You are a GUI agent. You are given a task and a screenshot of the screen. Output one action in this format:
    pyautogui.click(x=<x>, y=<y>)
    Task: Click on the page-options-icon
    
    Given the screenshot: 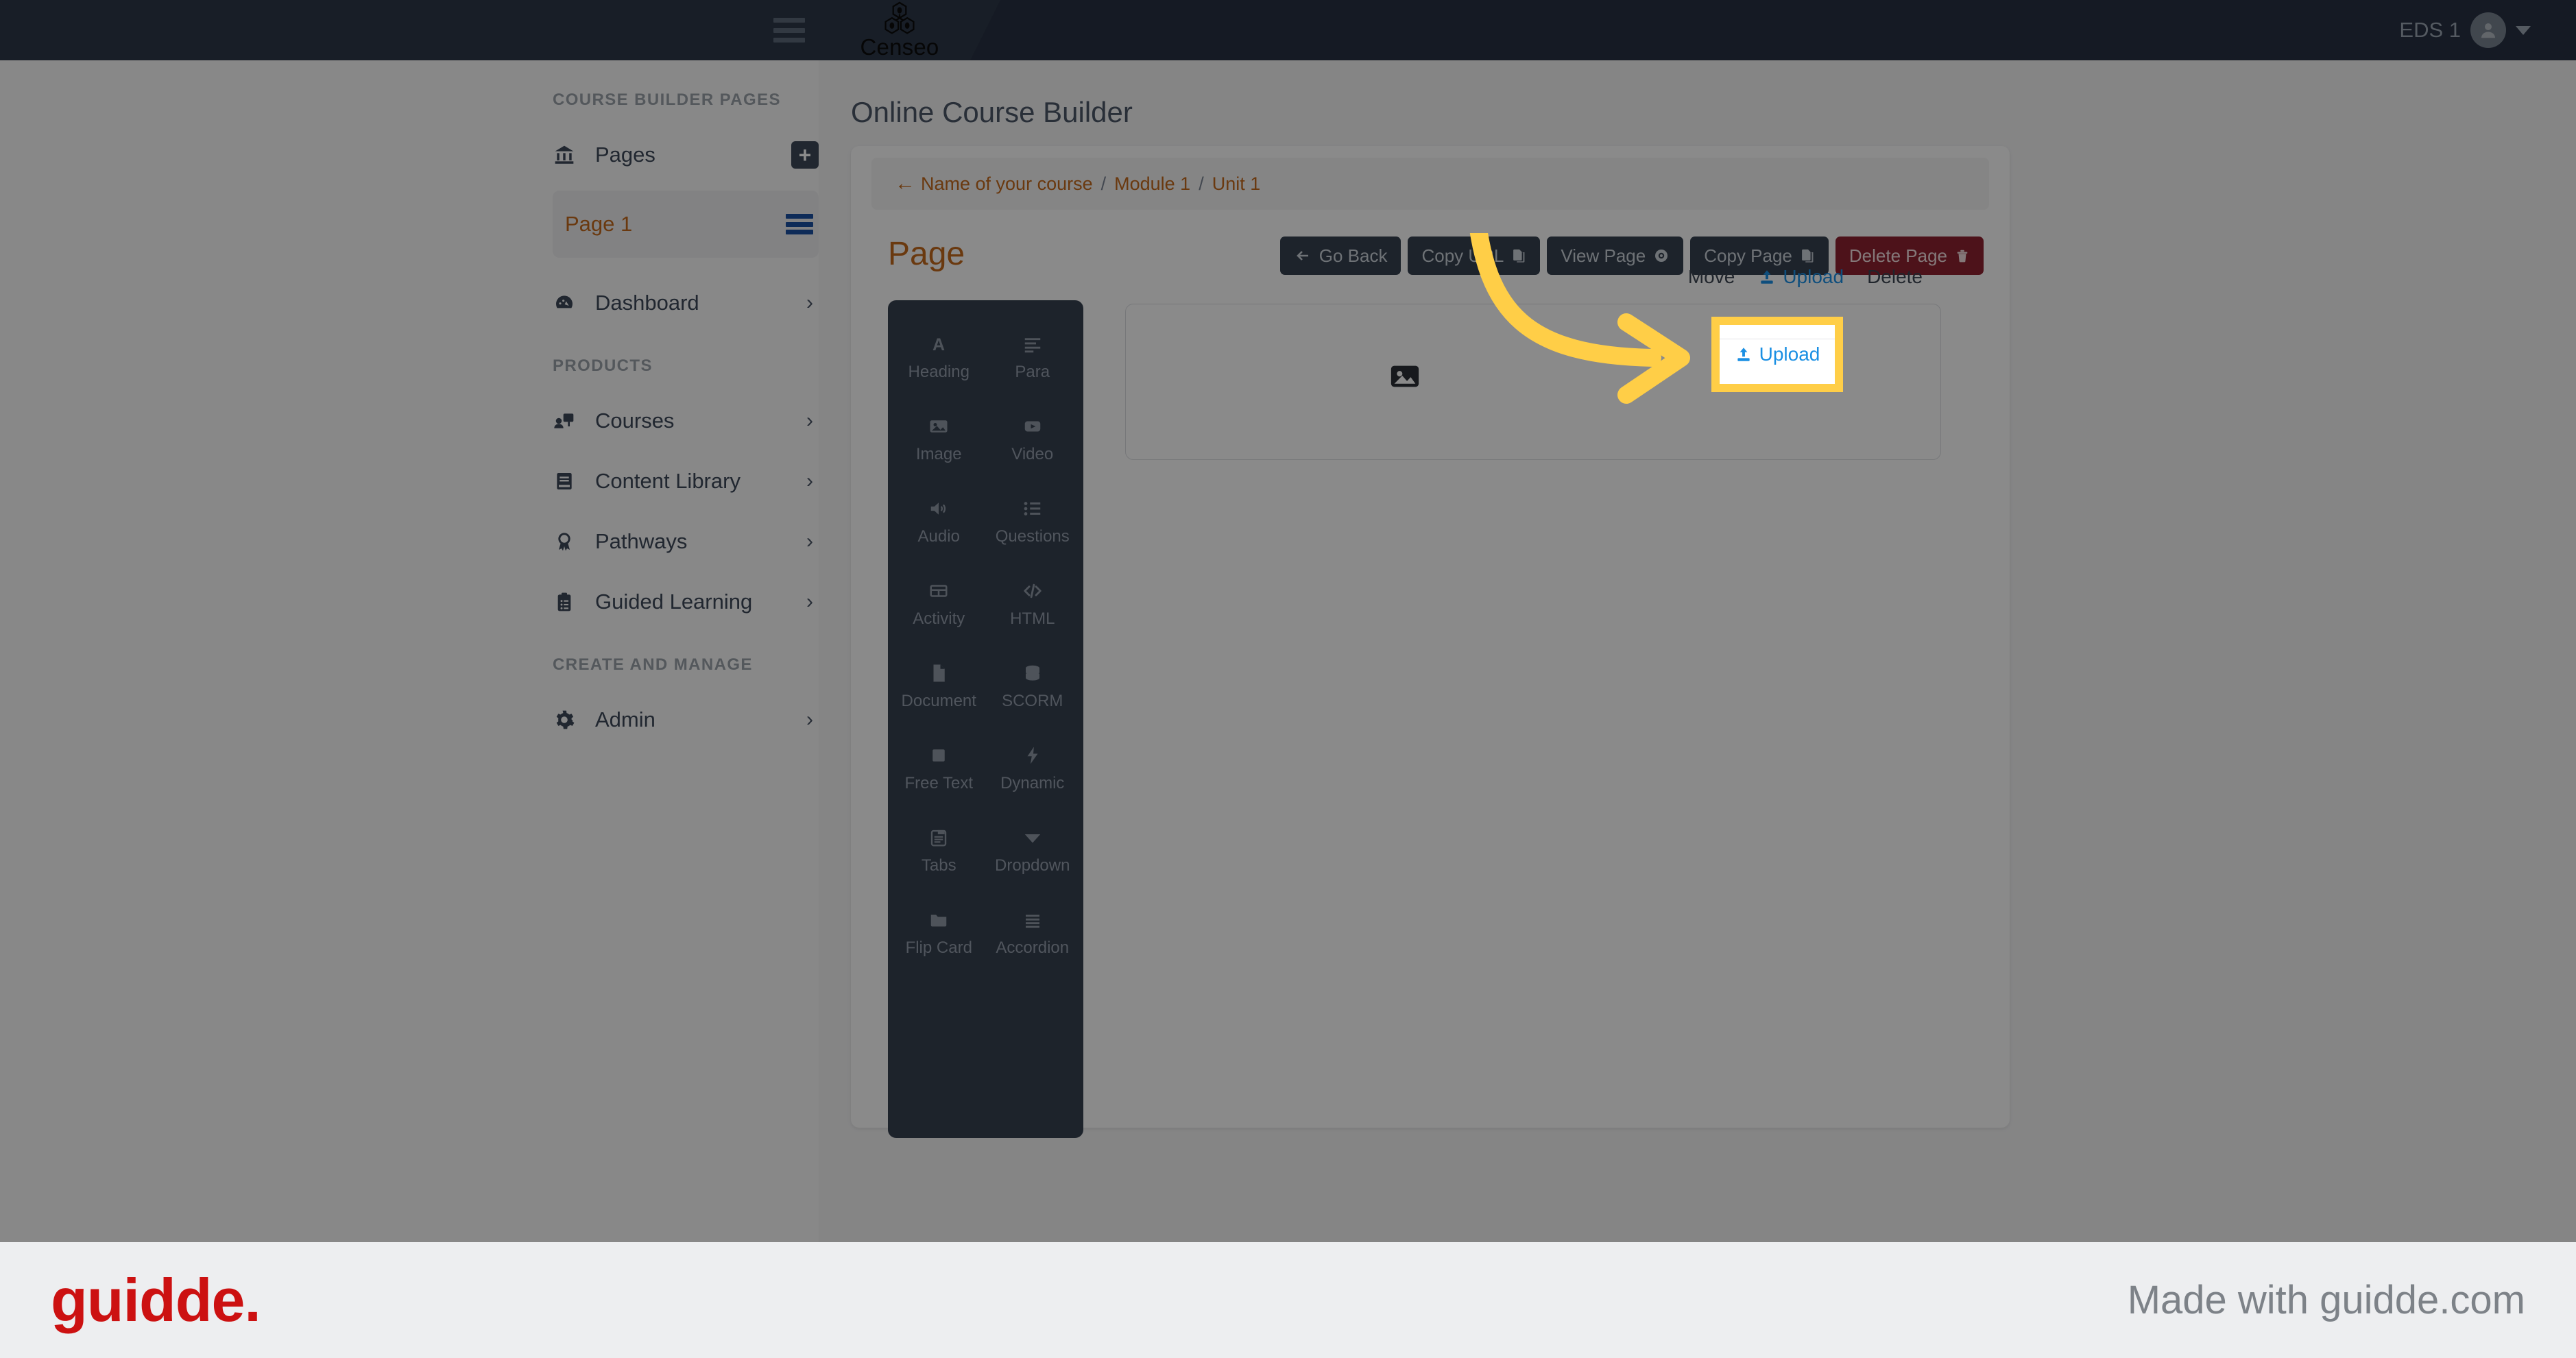 What is the action you would take?
    pyautogui.click(x=799, y=224)
    